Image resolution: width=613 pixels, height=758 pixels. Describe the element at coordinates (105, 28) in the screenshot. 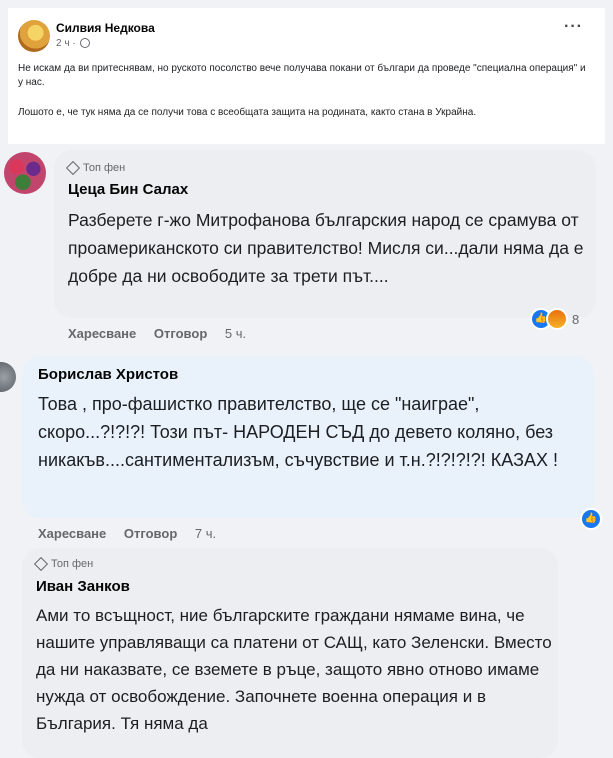

I see `post-author-name: Силвия Недкова` at that location.